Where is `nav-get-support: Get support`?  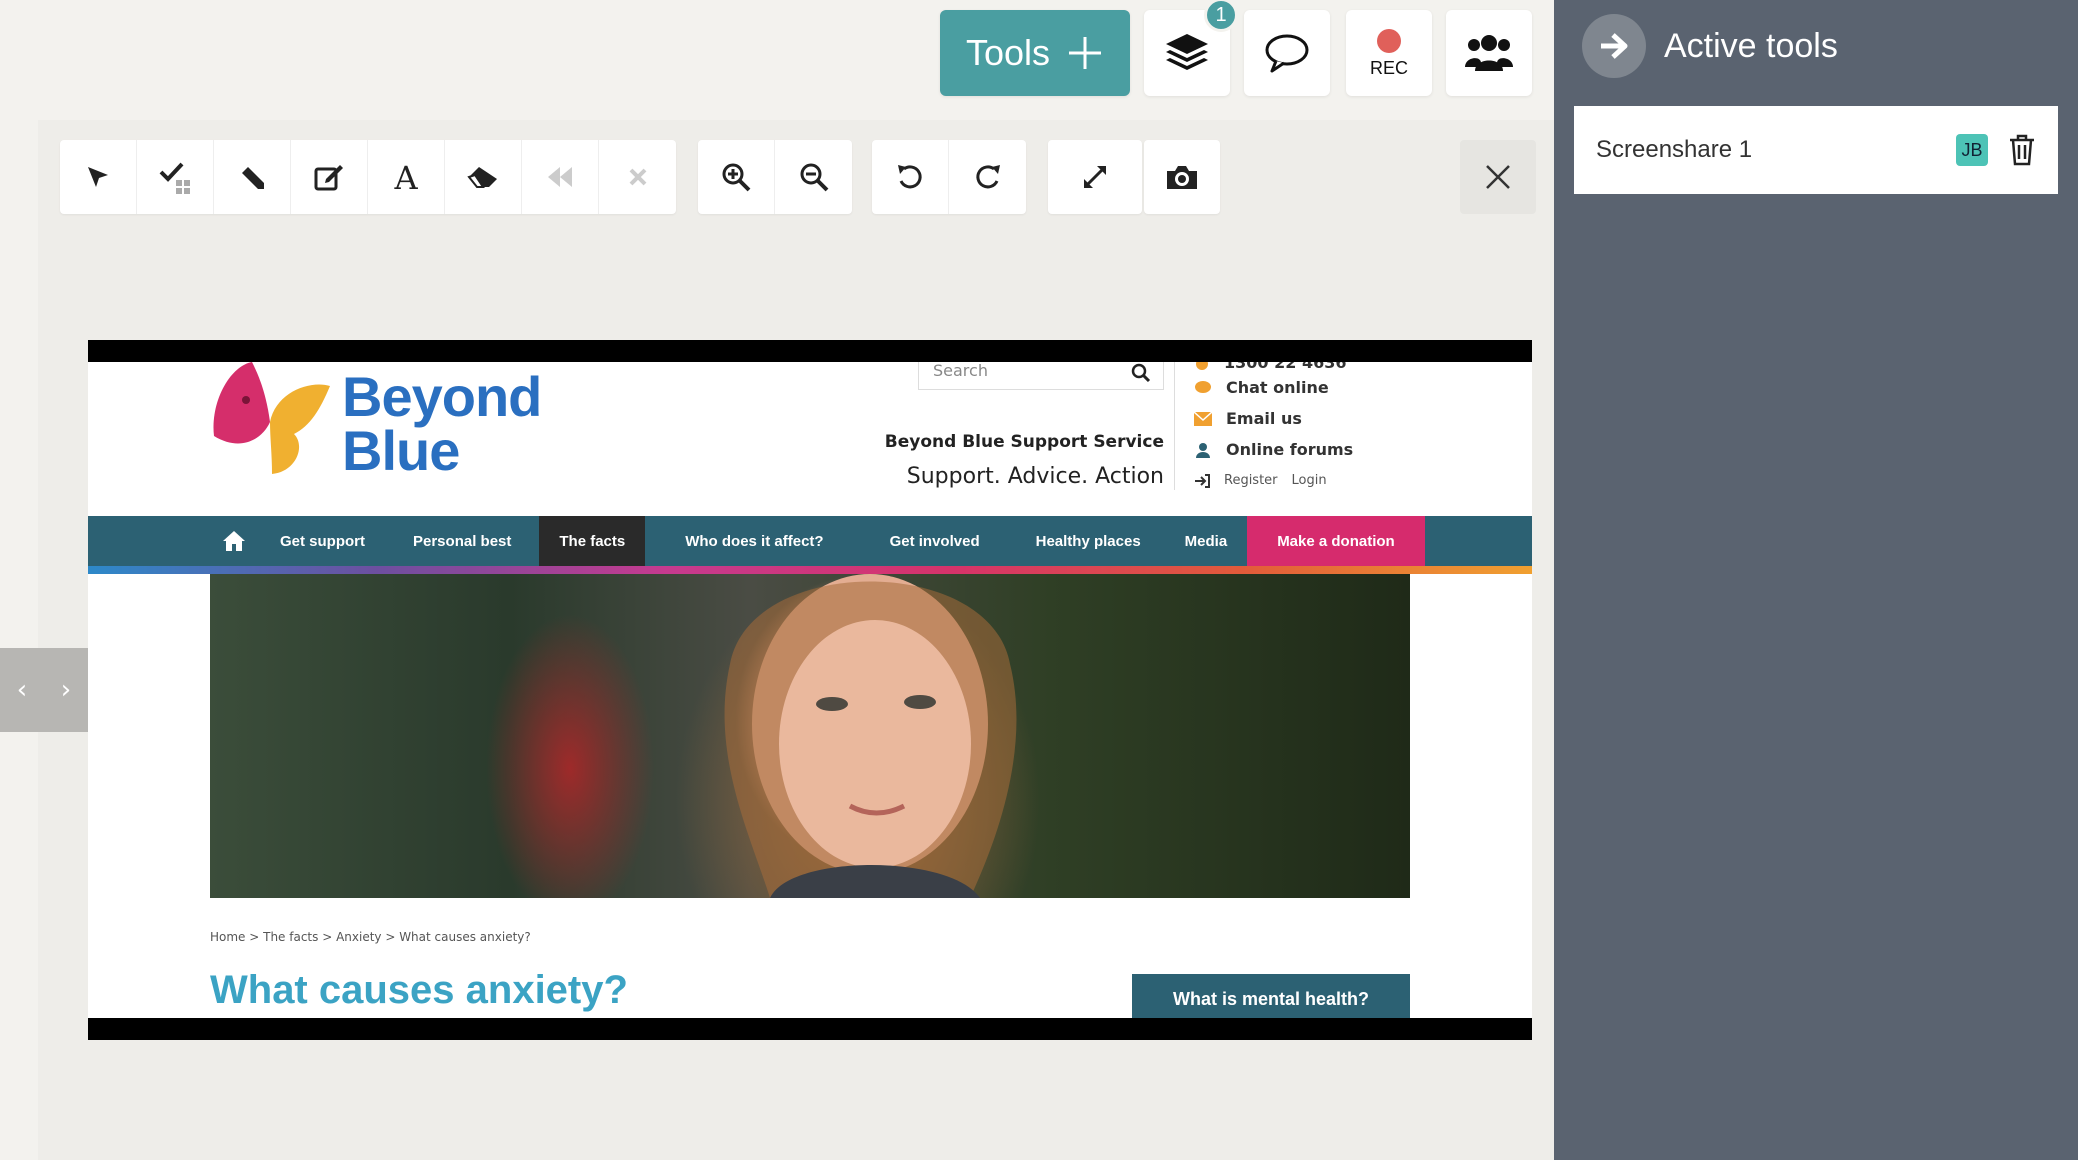 nav-get-support: Get support is located at coordinates (322, 541).